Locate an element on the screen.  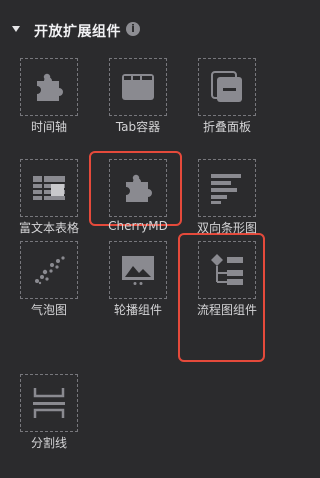
component-label: 流程图组件 is located at coordinates (226, 310).